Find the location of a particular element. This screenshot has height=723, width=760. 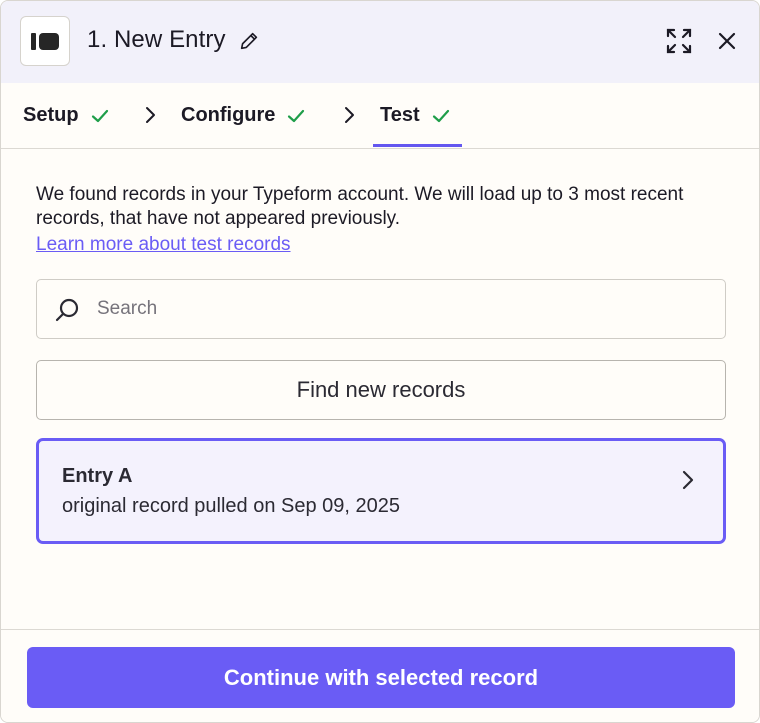

find-new-records-button: Find new records is located at coordinates (381, 390).